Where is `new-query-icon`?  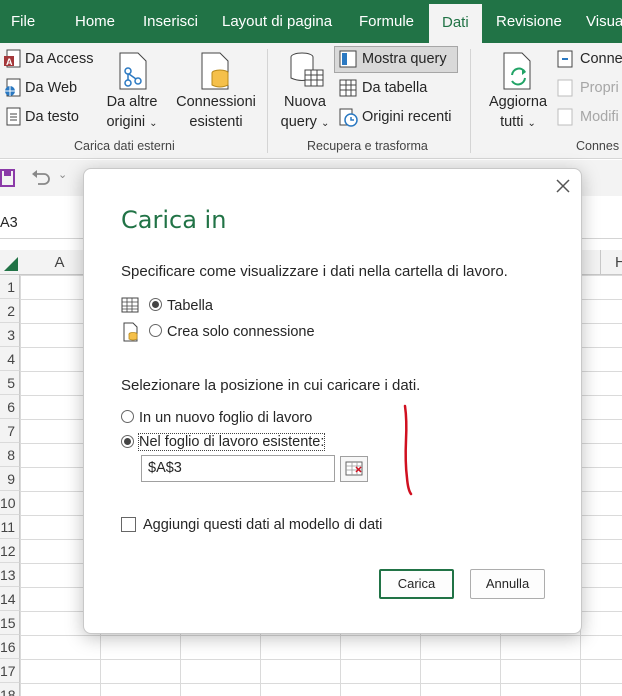 new-query-icon is located at coordinates (307, 69).